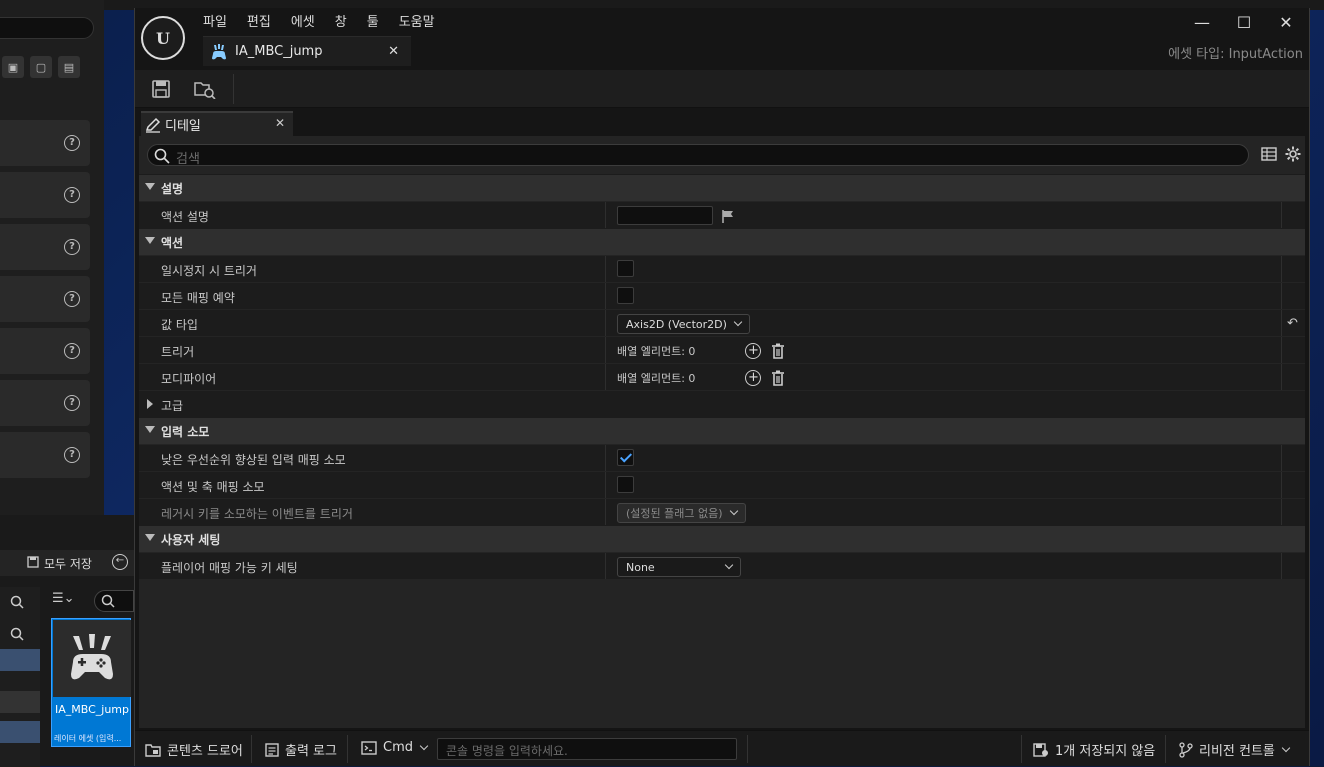  Describe the element at coordinates (625, 457) in the screenshot. I see `consume-lower-priority-checkbox` at that location.